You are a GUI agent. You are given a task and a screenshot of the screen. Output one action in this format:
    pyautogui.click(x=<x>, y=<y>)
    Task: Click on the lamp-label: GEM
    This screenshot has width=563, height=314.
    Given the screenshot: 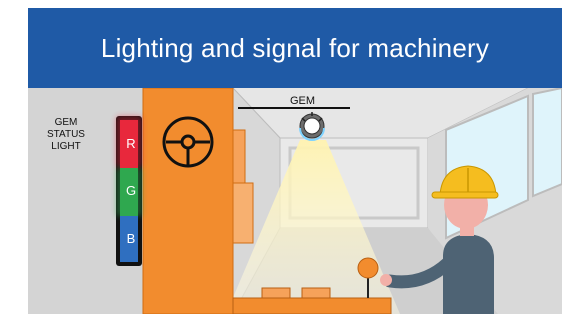 What is the action you would take?
    pyautogui.click(x=303, y=101)
    